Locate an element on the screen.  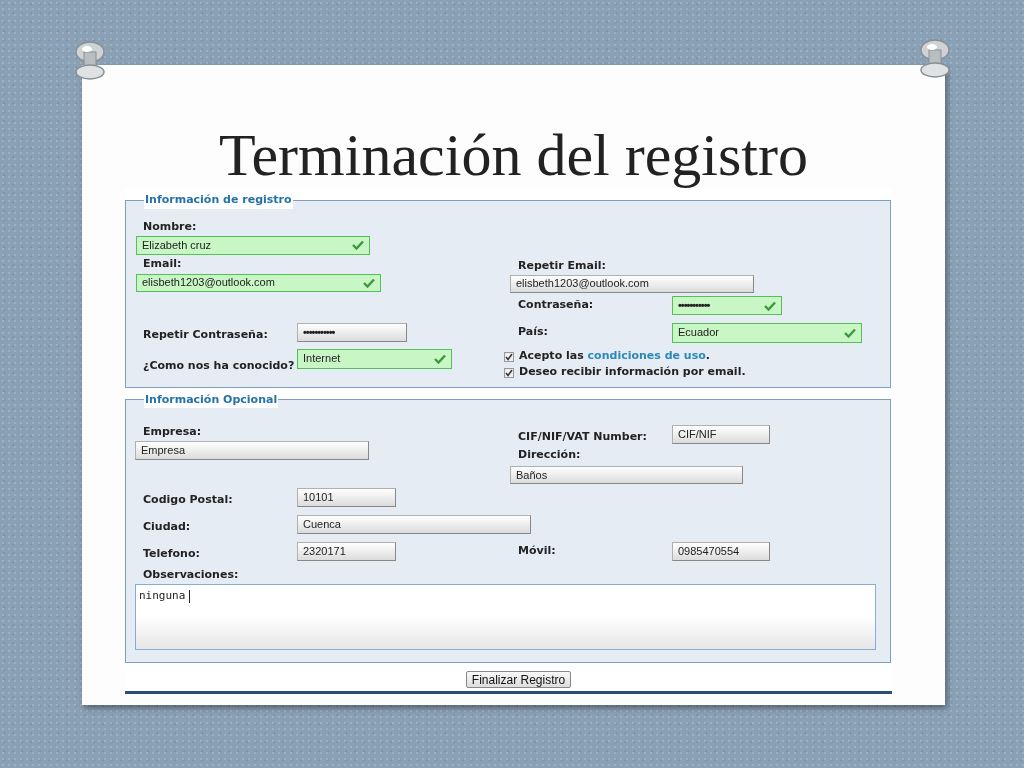
select-field: Internet is located at coordinates (374, 358).